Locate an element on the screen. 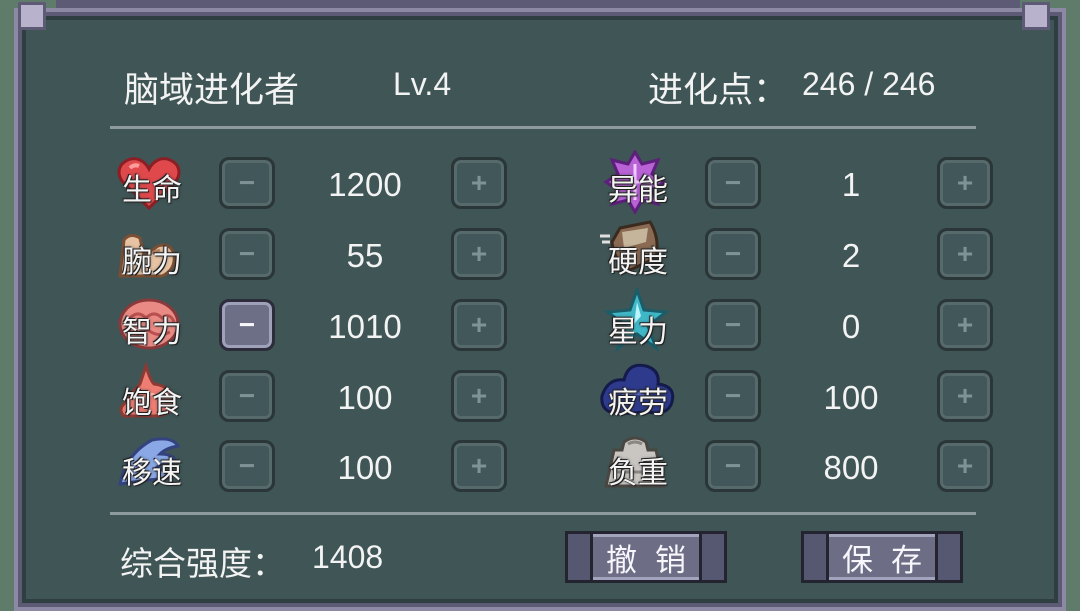  stat-value-intelligence: 1010 is located at coordinates (365, 326).